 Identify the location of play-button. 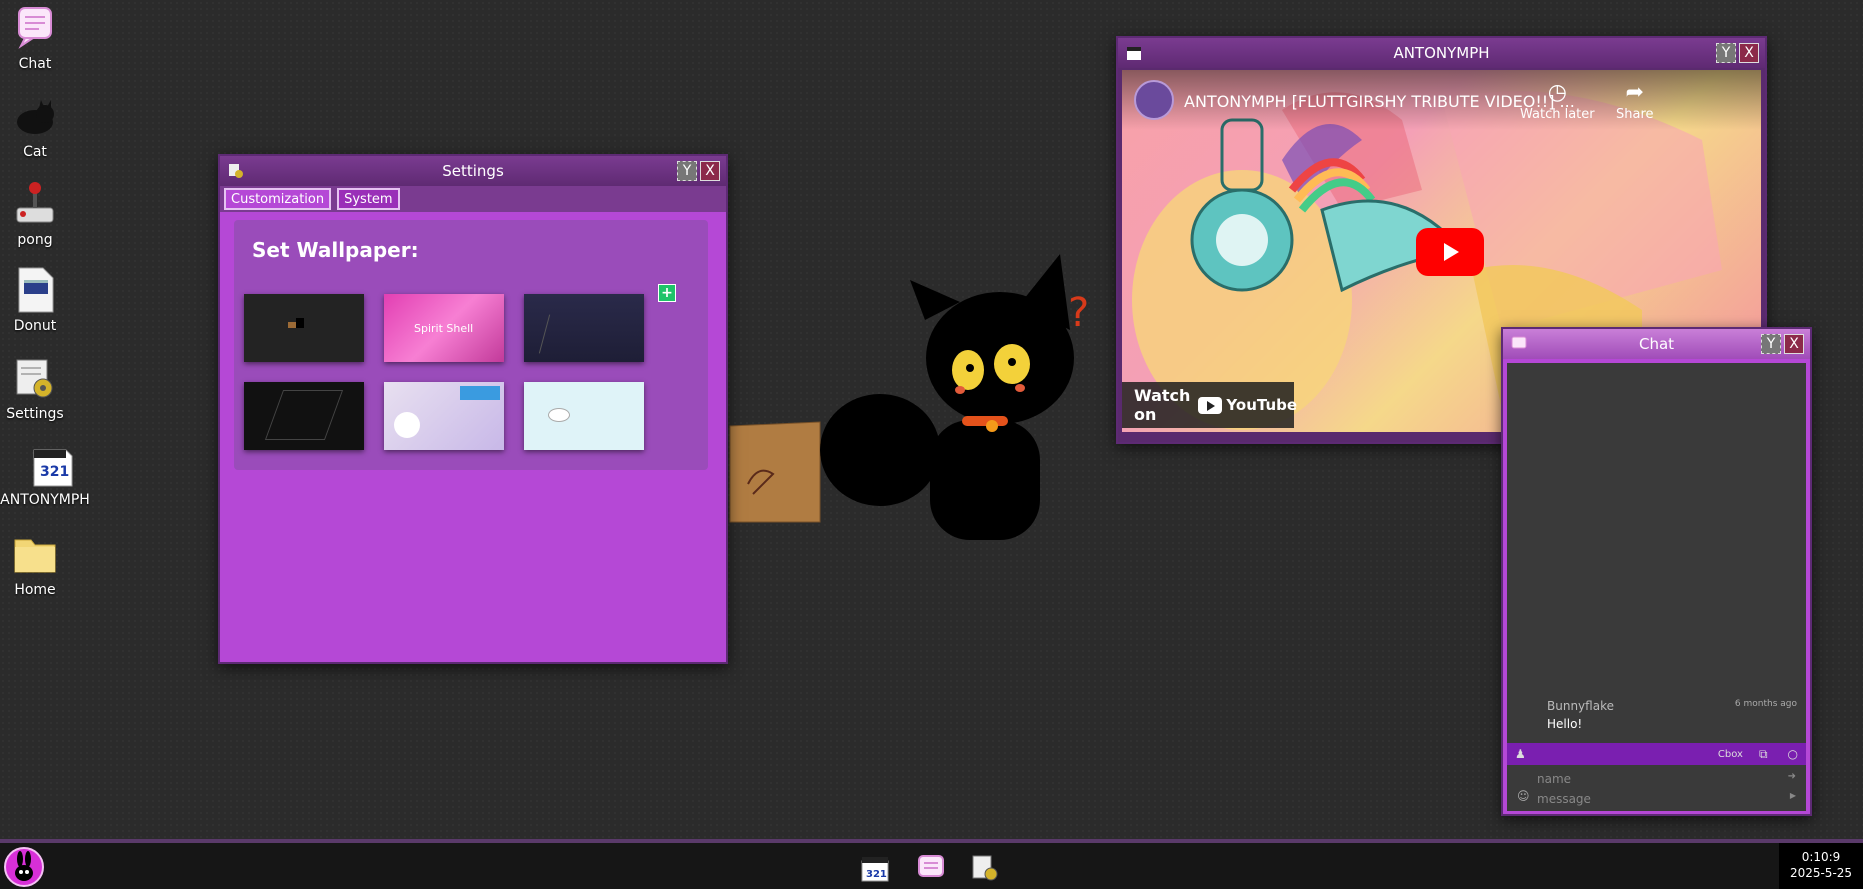
(1450, 252).